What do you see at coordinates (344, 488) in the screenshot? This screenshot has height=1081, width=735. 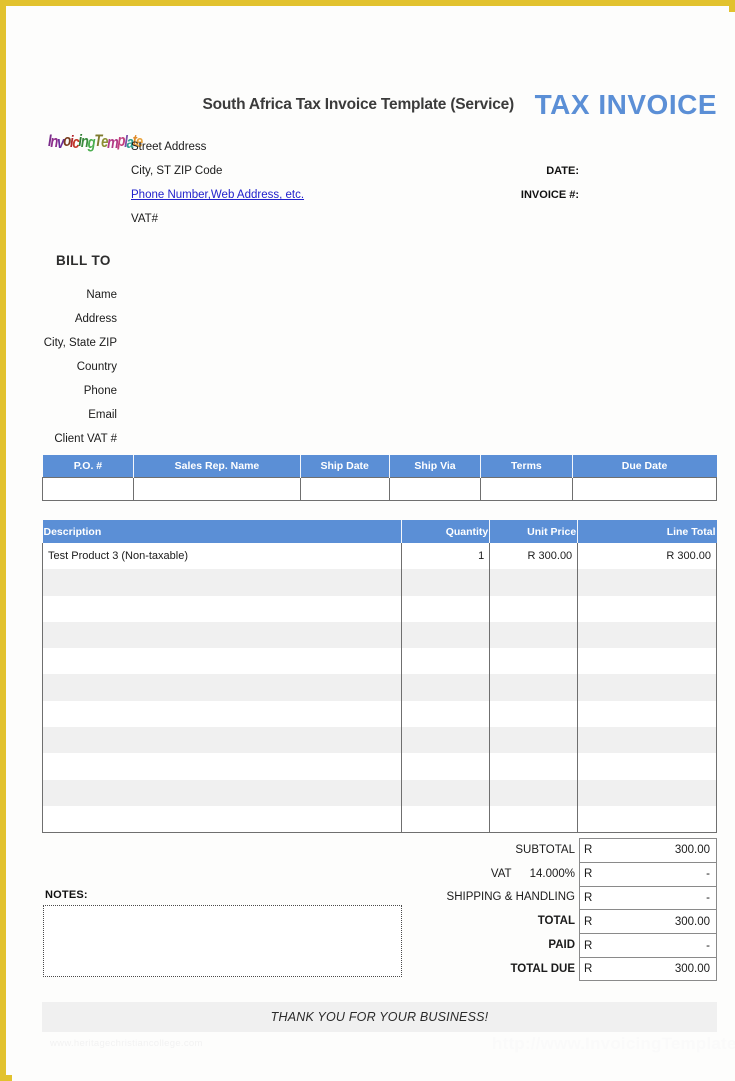 I see `cell-ship-date` at bounding box center [344, 488].